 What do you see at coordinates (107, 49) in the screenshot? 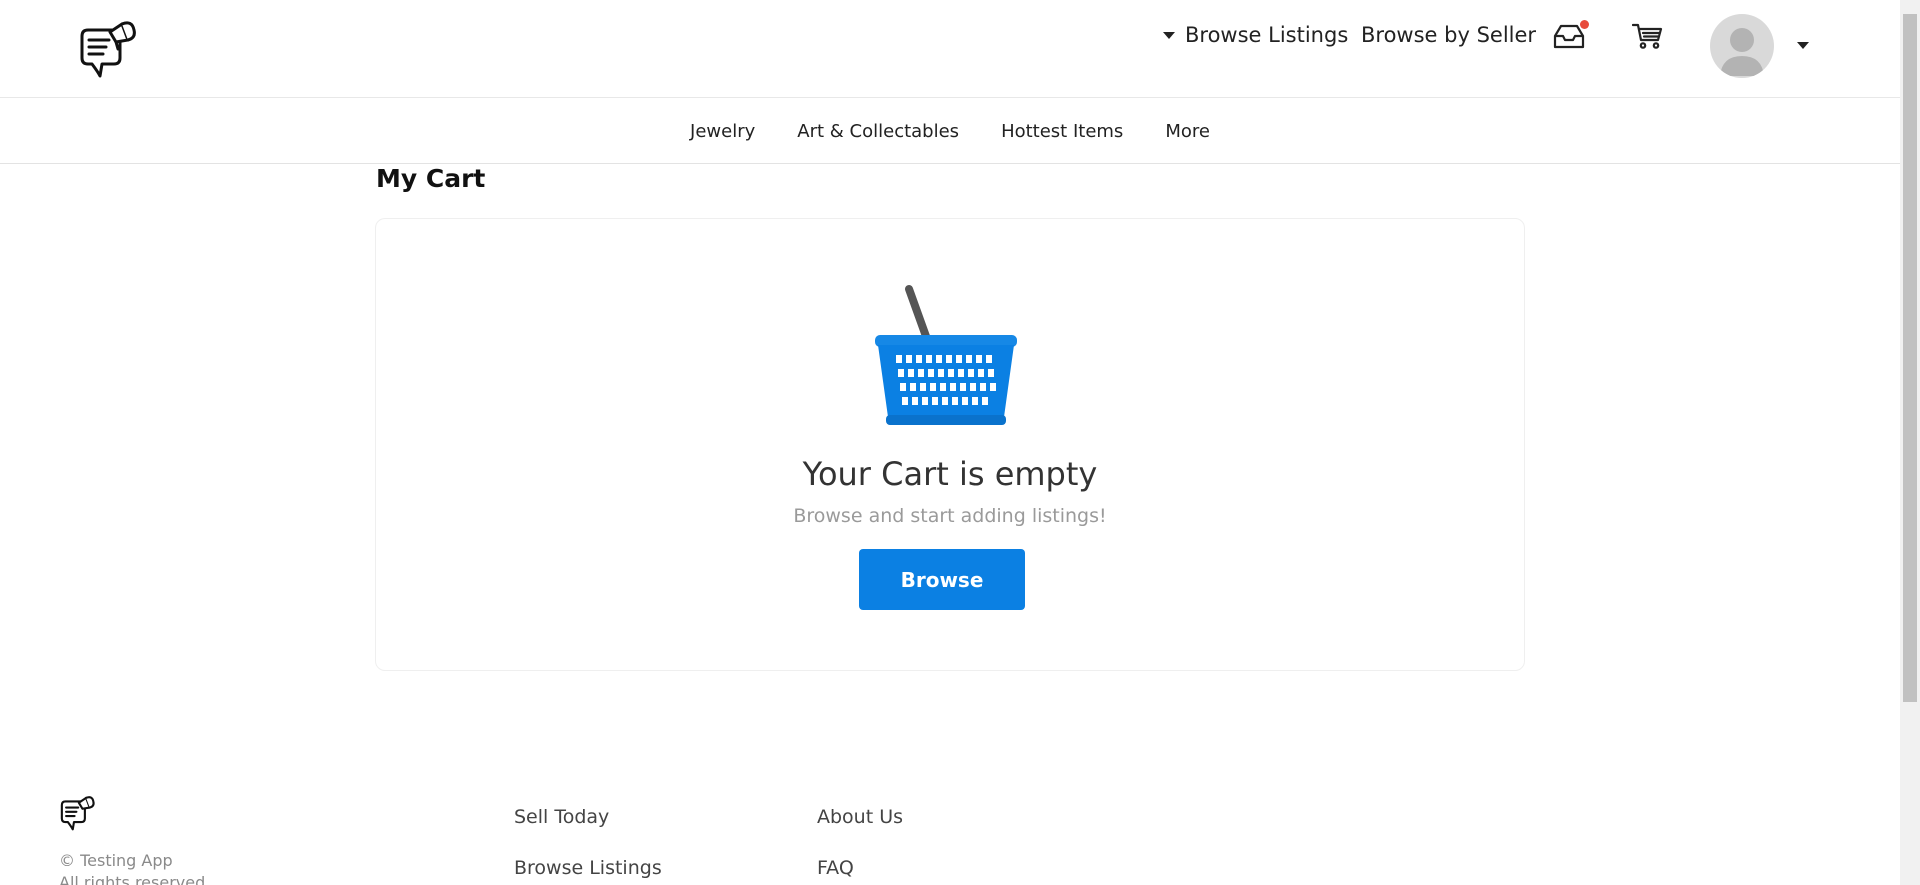
I see `logo-chat-megaphone-icon` at bounding box center [107, 49].